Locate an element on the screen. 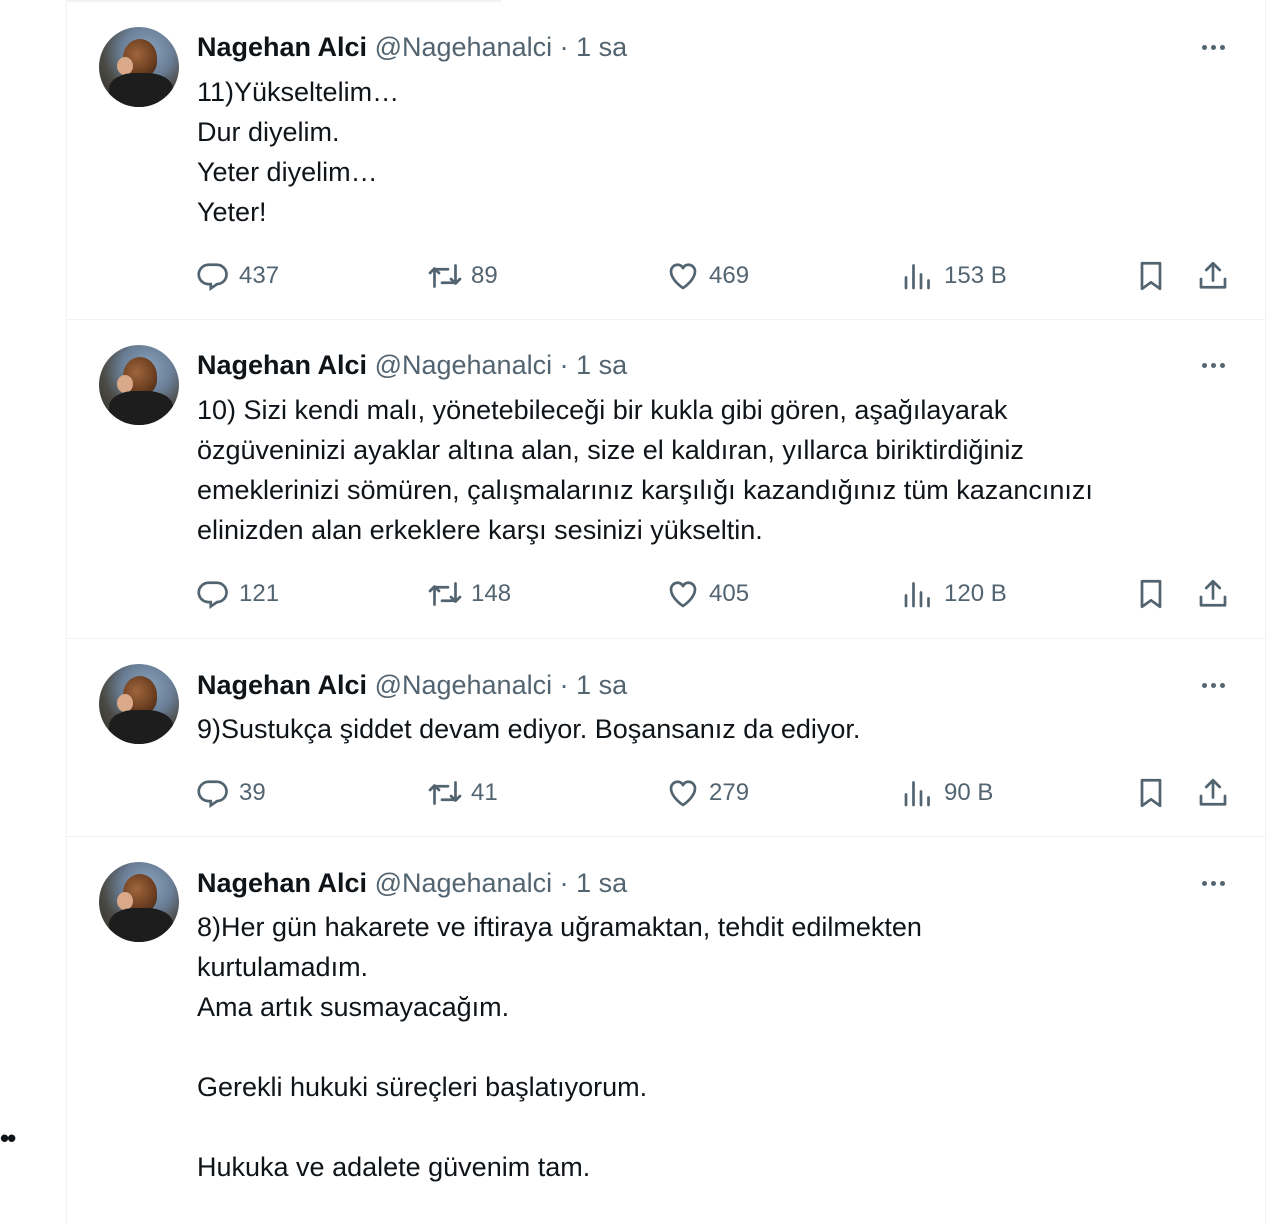 The width and height of the screenshot is (1286, 1224). retweet-count: 89 is located at coordinates (484, 275).